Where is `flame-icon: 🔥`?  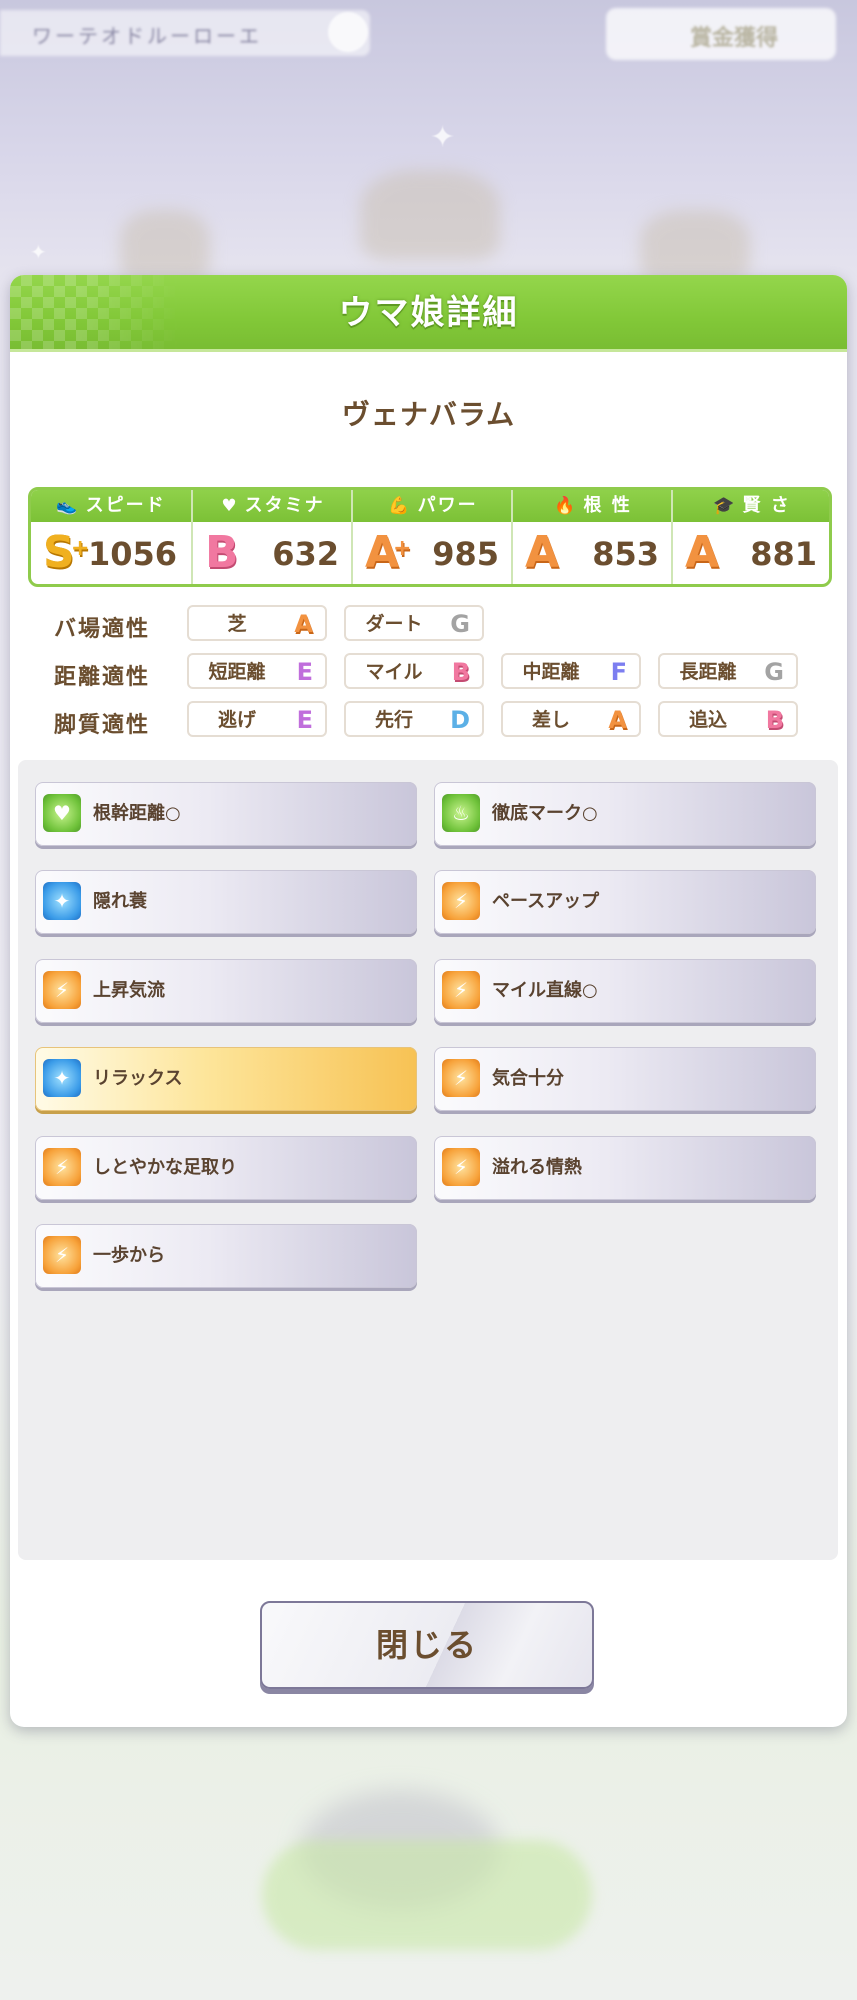 flame-icon: 🔥 is located at coordinates (566, 506).